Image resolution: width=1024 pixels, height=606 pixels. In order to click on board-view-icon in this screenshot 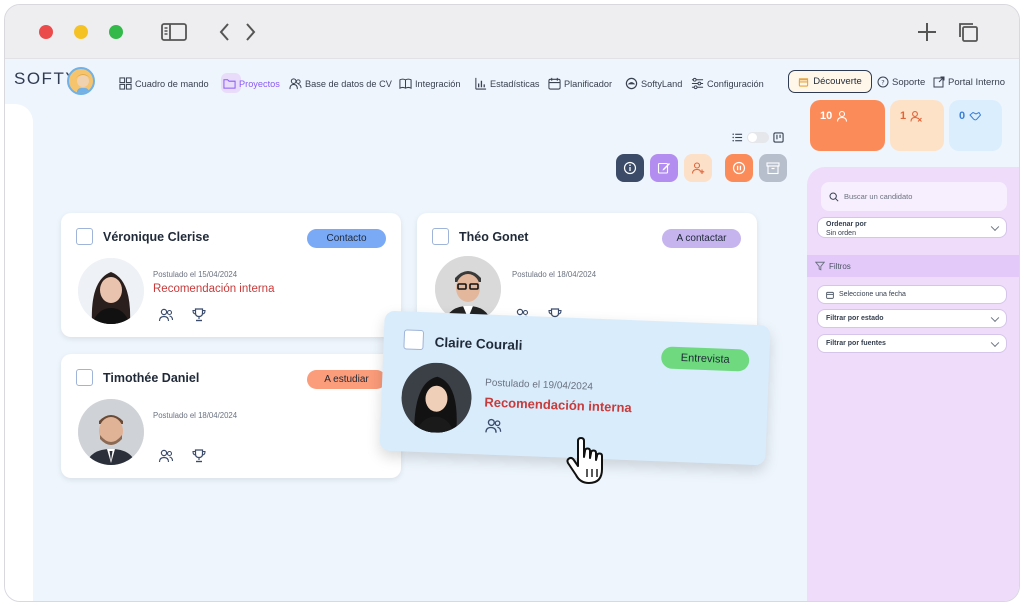, I will do `click(778, 137)`.